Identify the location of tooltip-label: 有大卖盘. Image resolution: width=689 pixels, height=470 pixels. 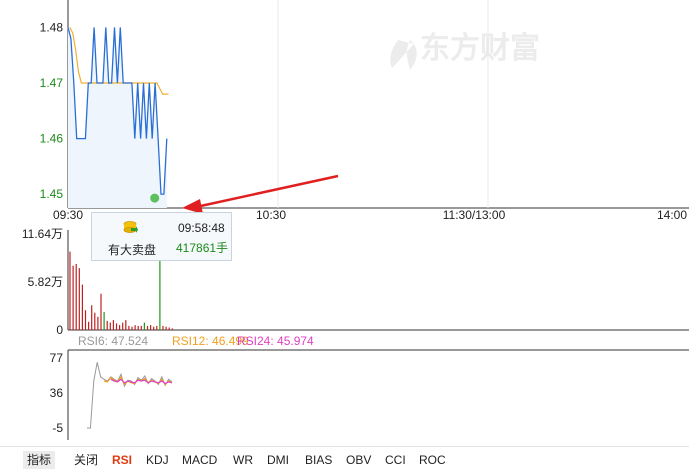
(132, 250).